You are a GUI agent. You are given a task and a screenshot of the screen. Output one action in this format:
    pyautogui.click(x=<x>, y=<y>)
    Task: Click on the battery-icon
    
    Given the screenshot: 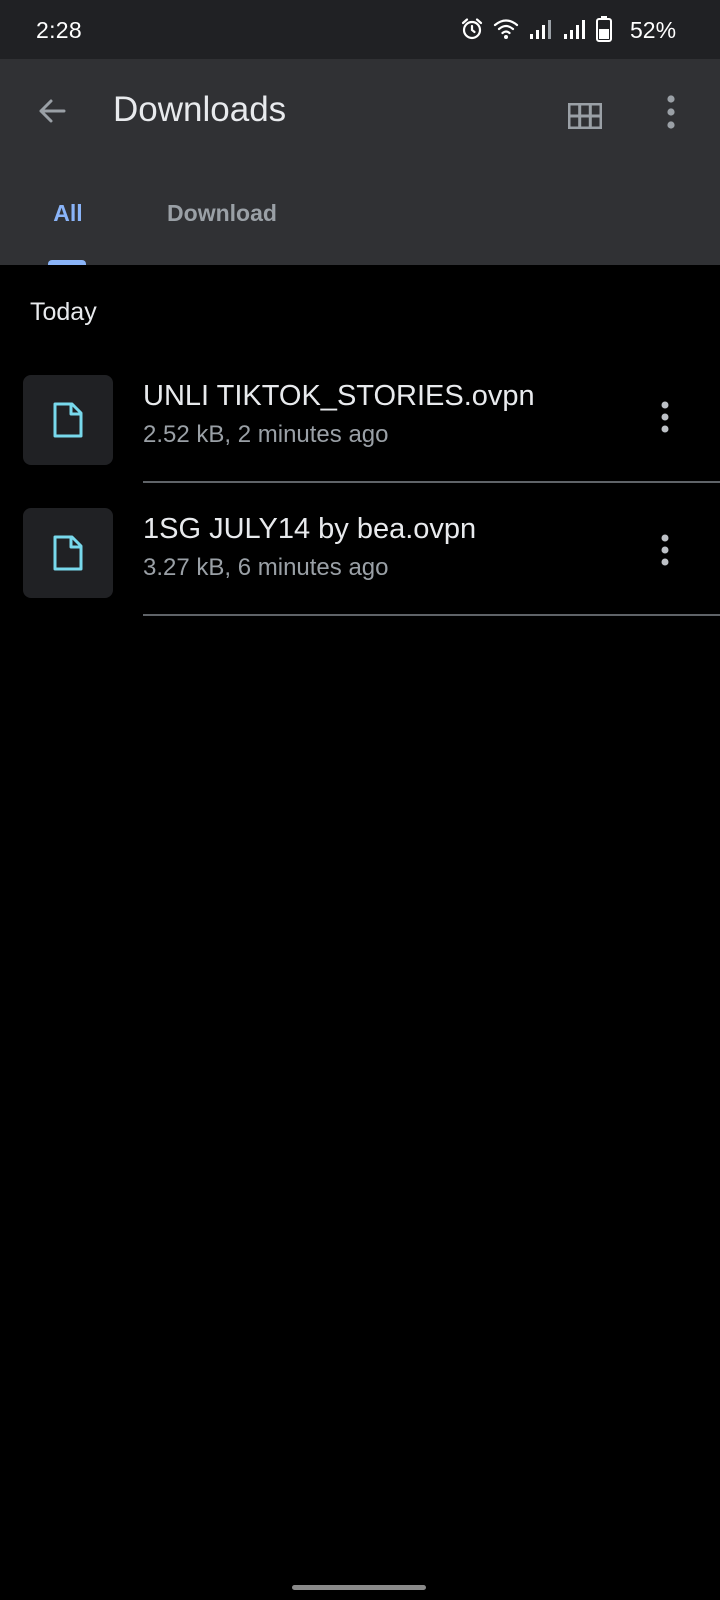 What is the action you would take?
    pyautogui.click(x=604, y=29)
    